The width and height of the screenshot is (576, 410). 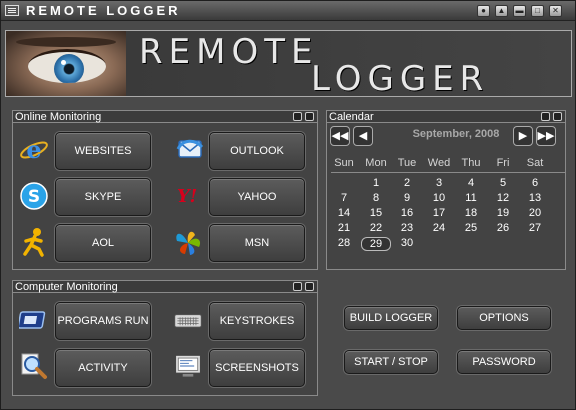 I want to click on calendar-day: 28, so click(x=344, y=243).